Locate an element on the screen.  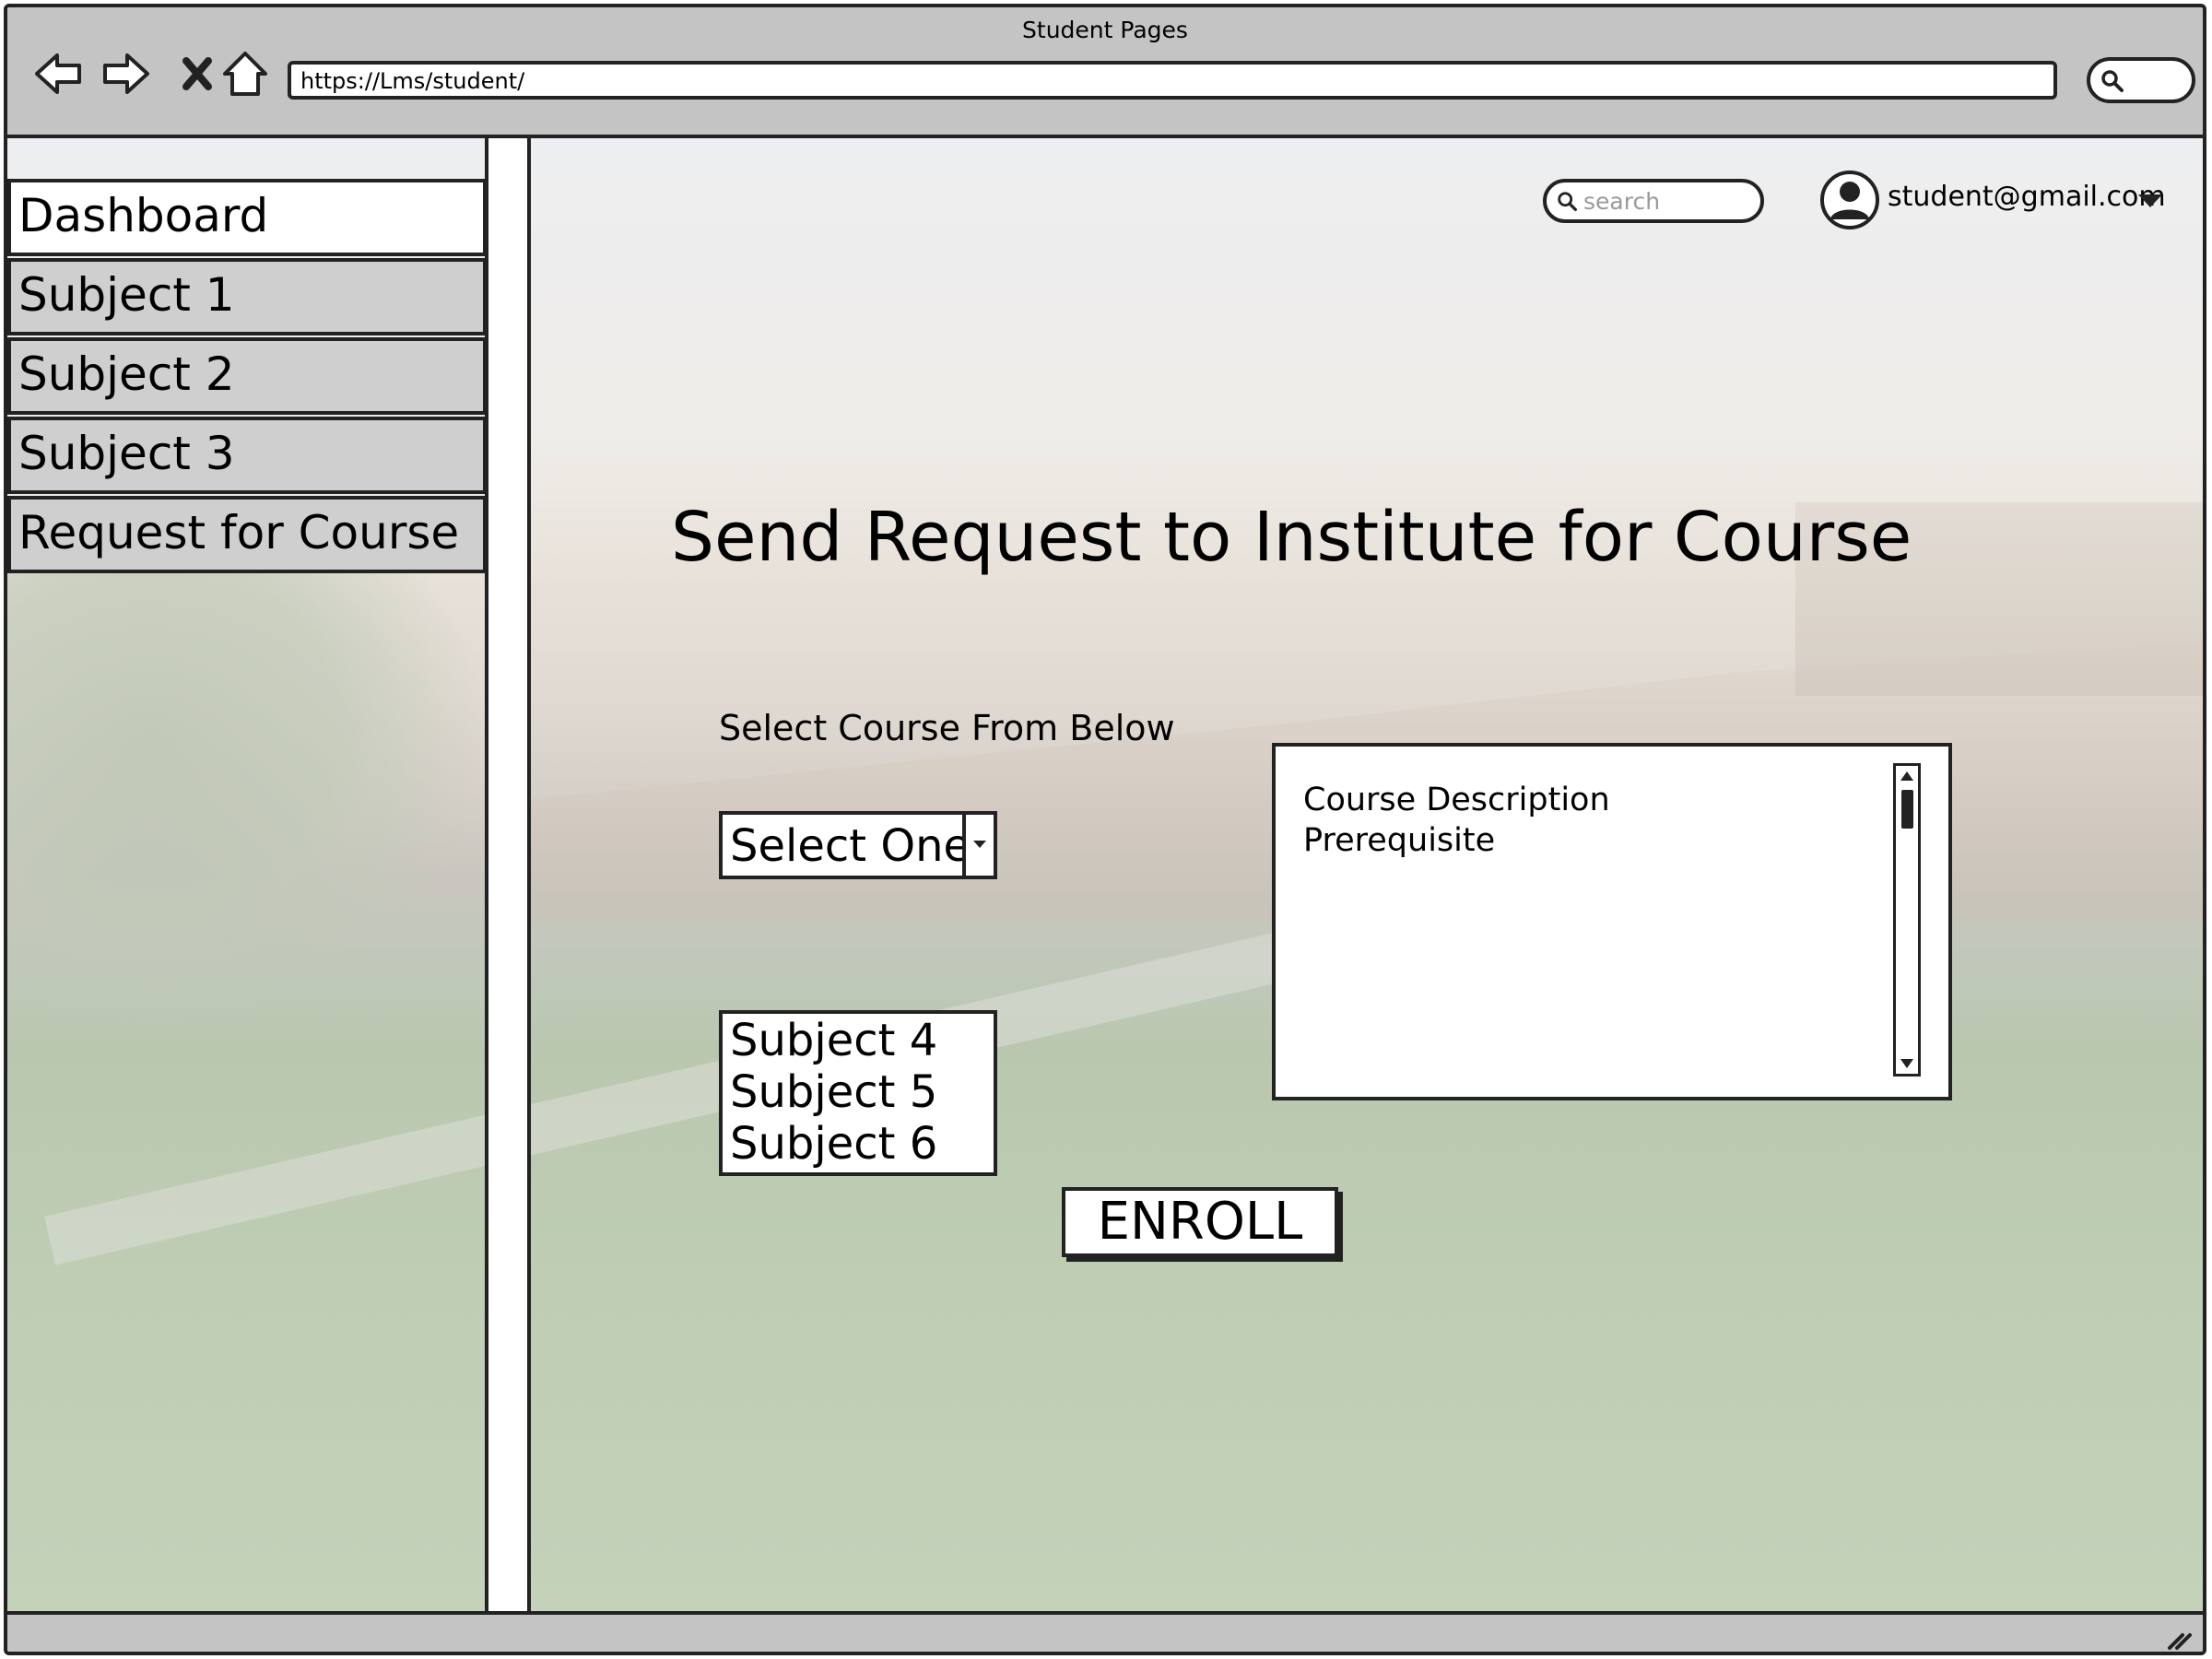
select-value: Select One is located at coordinates (850, 846).